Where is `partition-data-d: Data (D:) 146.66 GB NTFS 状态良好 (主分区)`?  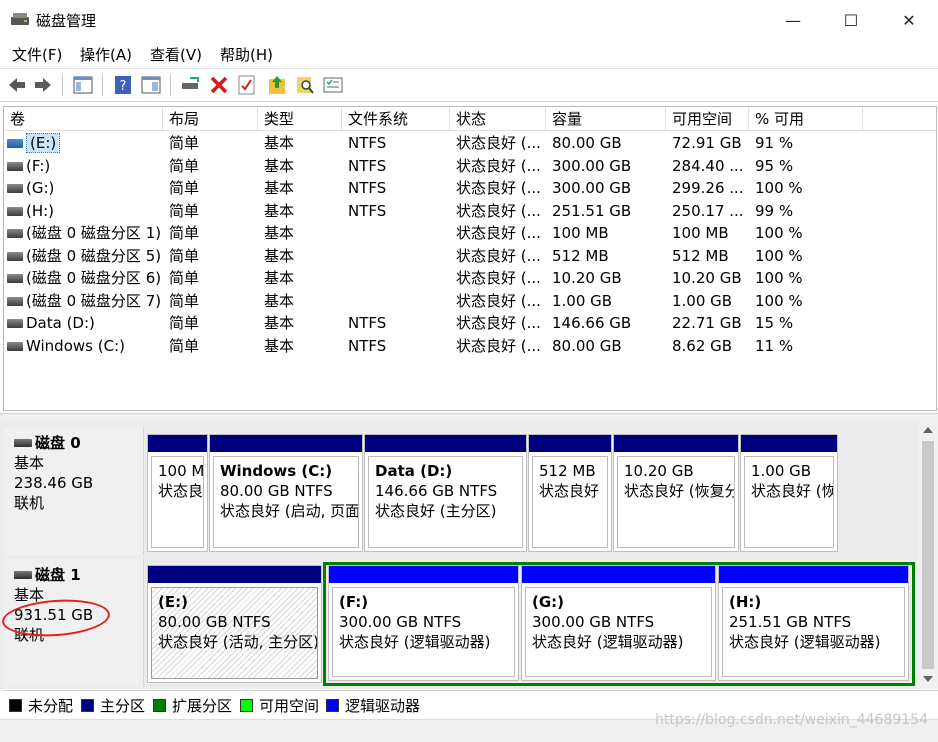 partition-data-d: Data (D:) 146.66 GB NTFS 状态良好 (主分区) is located at coordinates (445, 493).